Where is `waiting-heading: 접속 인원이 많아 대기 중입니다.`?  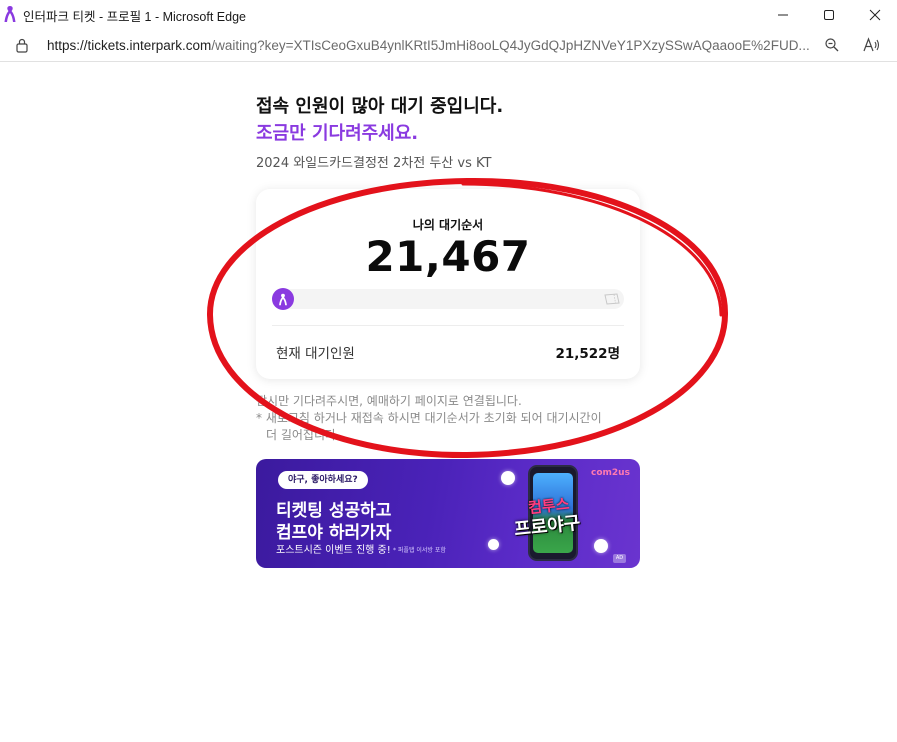 waiting-heading: 접속 인원이 많아 대기 중입니다. is located at coordinates (380, 106).